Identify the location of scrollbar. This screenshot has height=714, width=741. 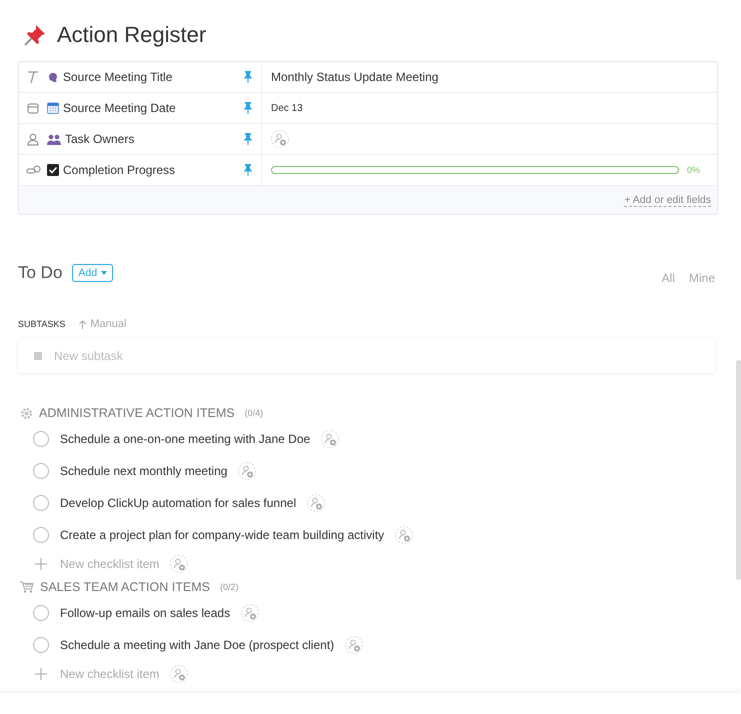
(738, 470).